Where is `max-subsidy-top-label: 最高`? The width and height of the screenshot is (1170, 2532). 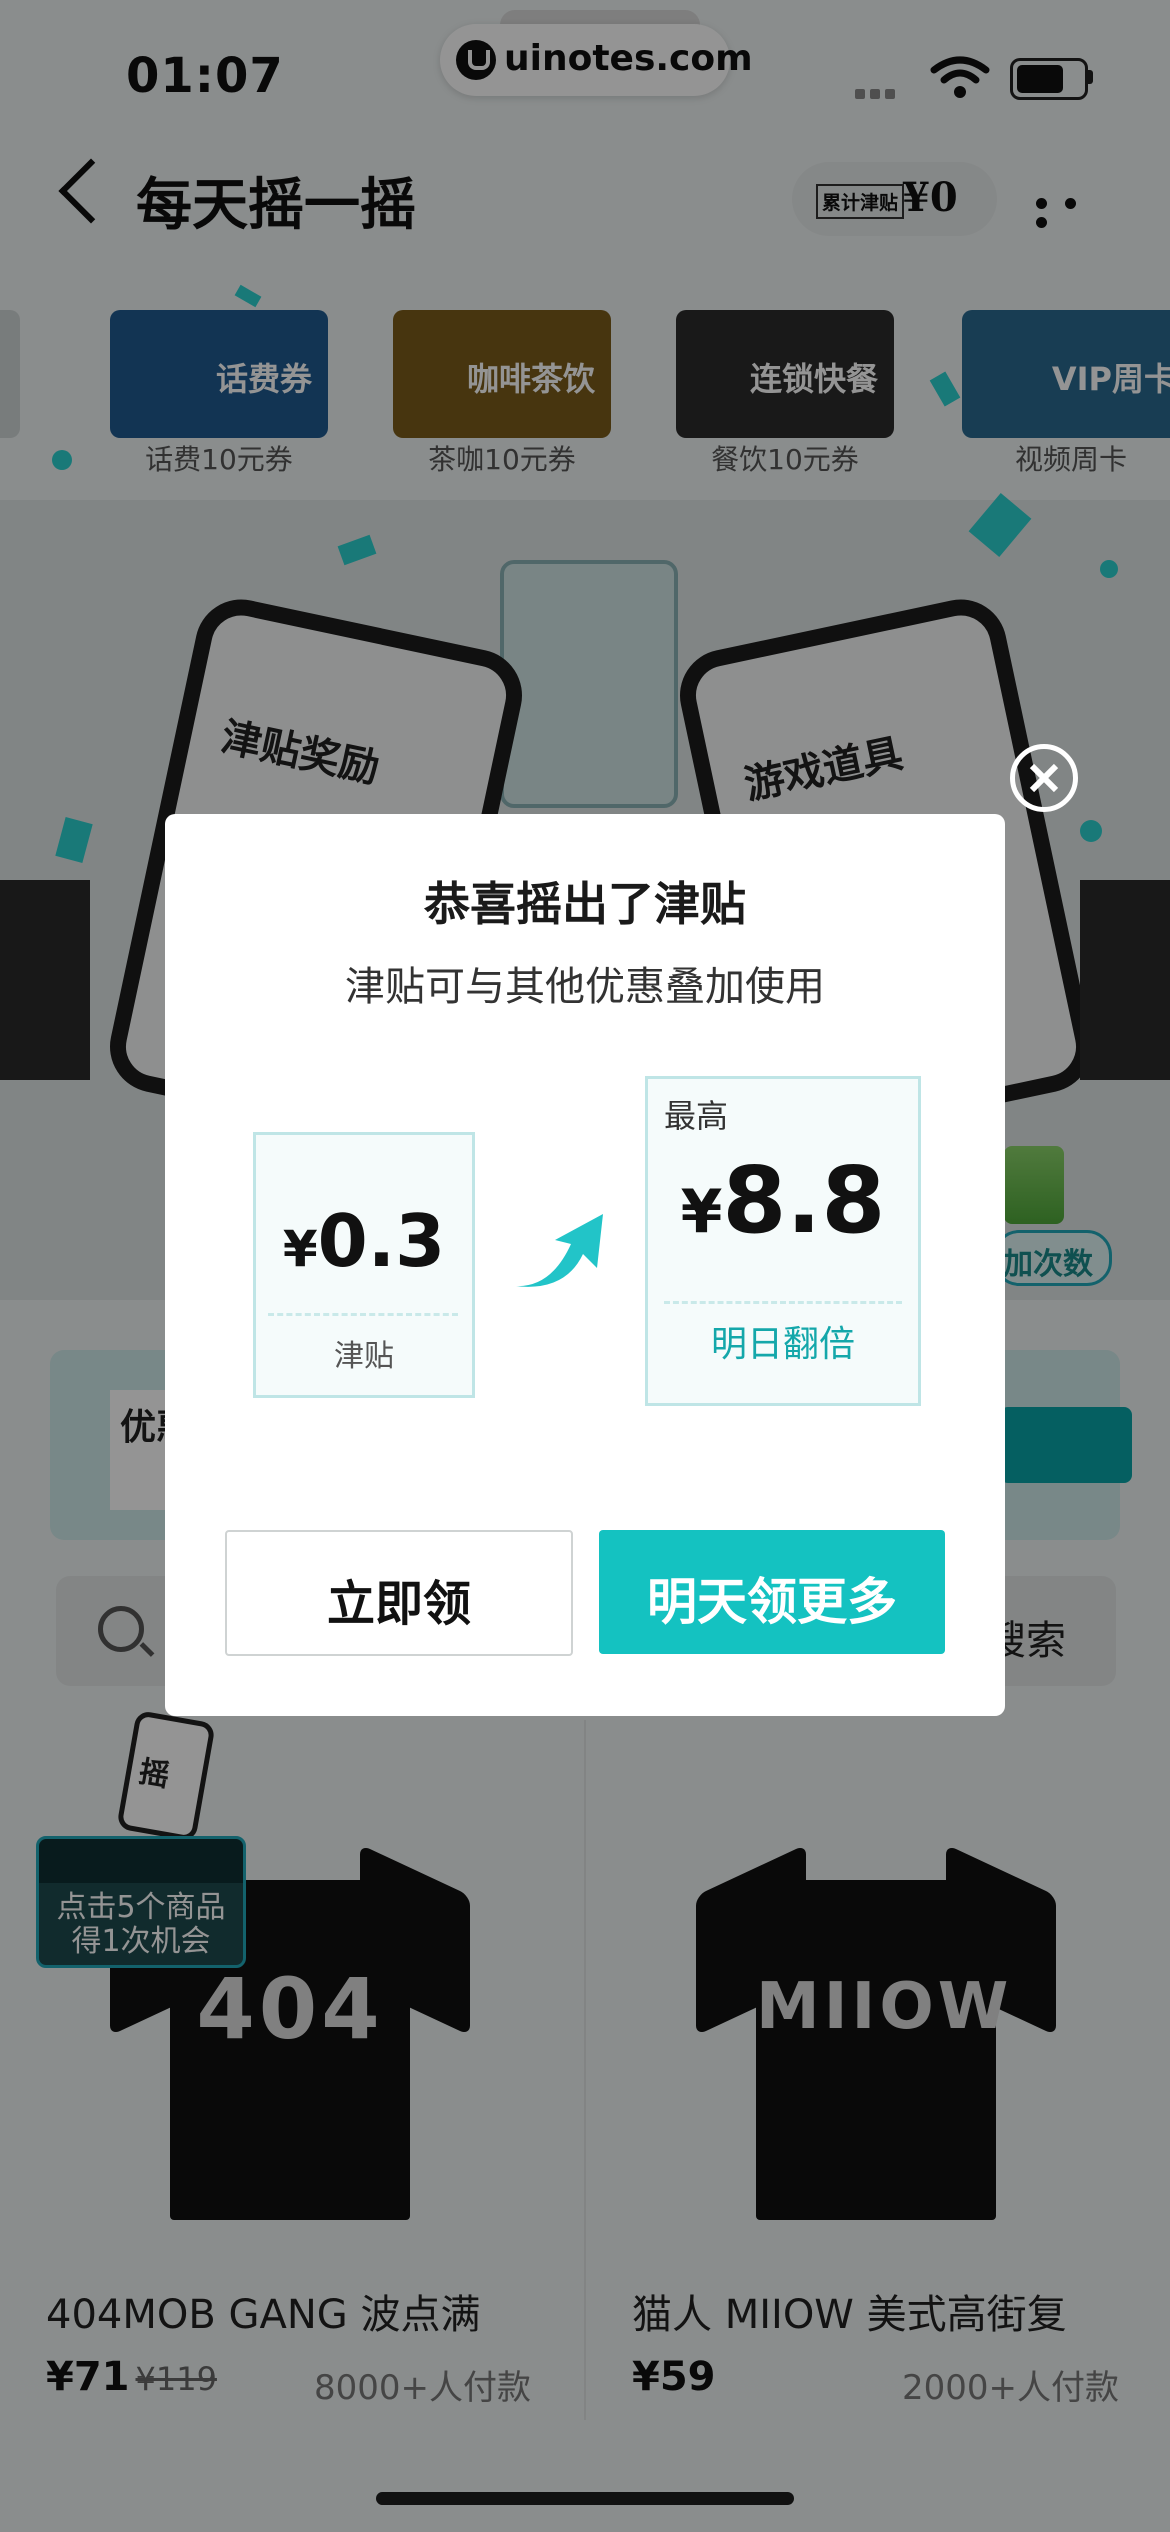 max-subsidy-top-label: 最高 is located at coordinates (696, 1116).